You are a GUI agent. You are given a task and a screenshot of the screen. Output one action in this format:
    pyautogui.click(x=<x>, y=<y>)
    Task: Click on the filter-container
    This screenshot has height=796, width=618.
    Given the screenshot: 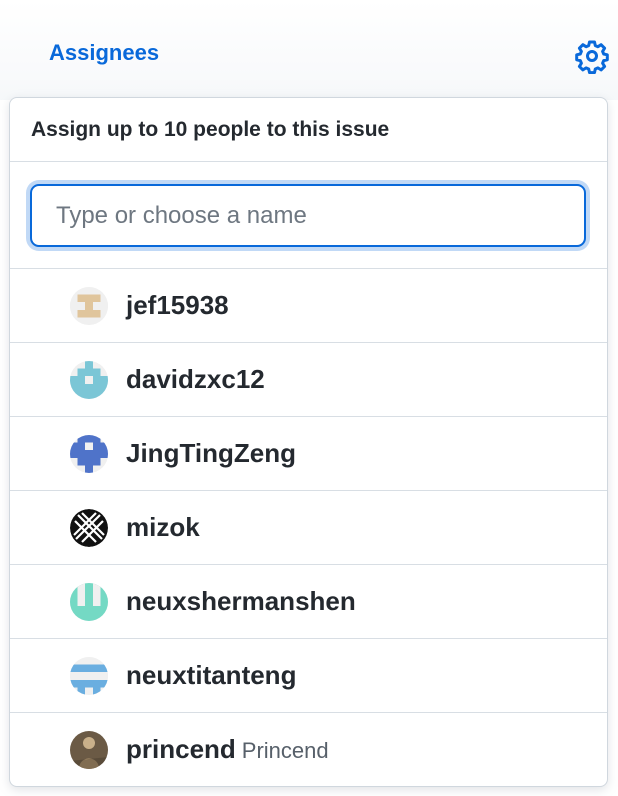 What is the action you would take?
    pyautogui.click(x=308, y=215)
    